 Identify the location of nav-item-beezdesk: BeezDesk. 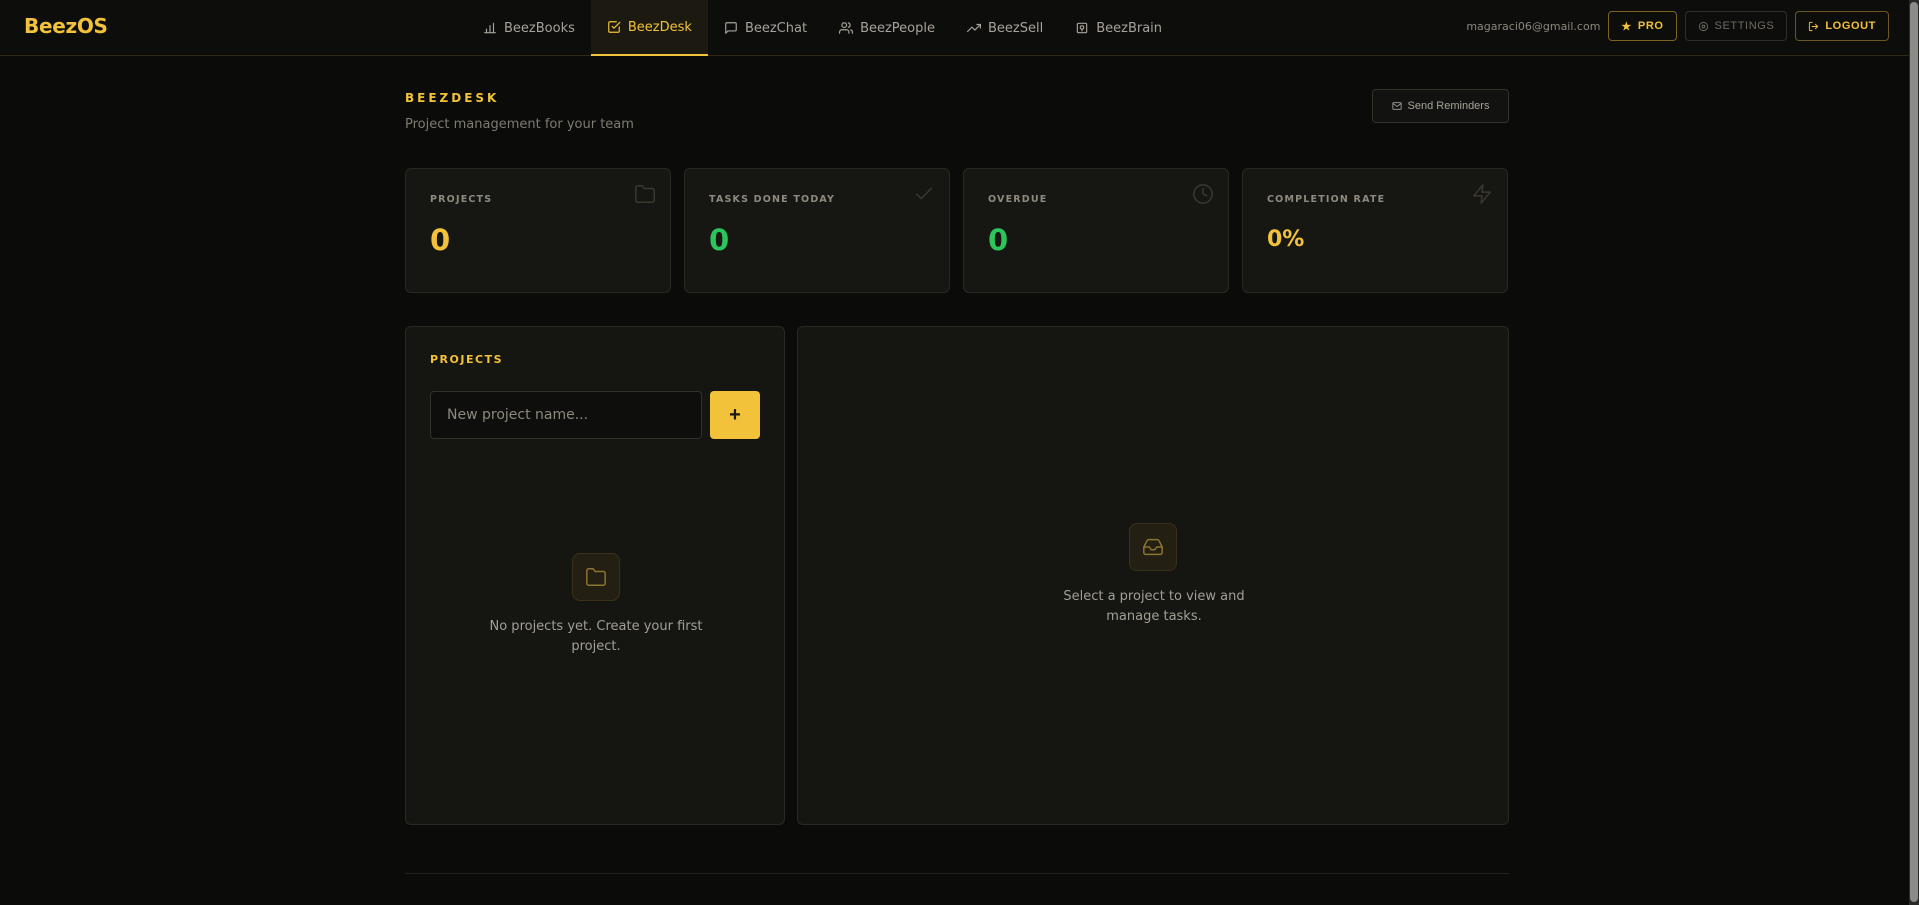
(649, 28).